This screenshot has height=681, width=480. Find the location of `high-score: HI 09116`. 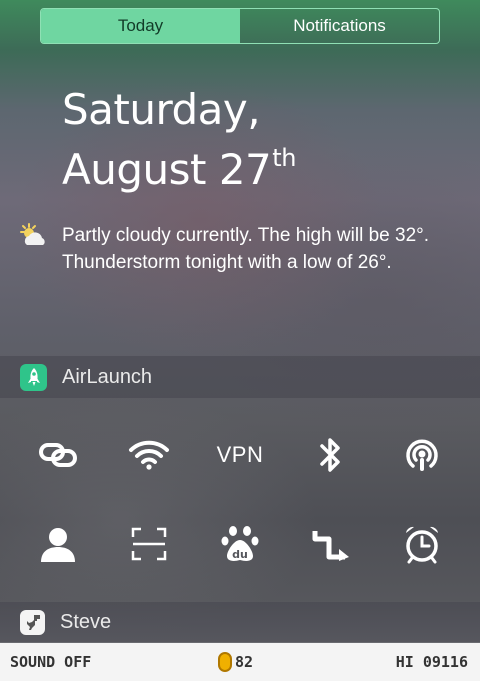

high-score: HI 09116 is located at coordinates (431, 662).